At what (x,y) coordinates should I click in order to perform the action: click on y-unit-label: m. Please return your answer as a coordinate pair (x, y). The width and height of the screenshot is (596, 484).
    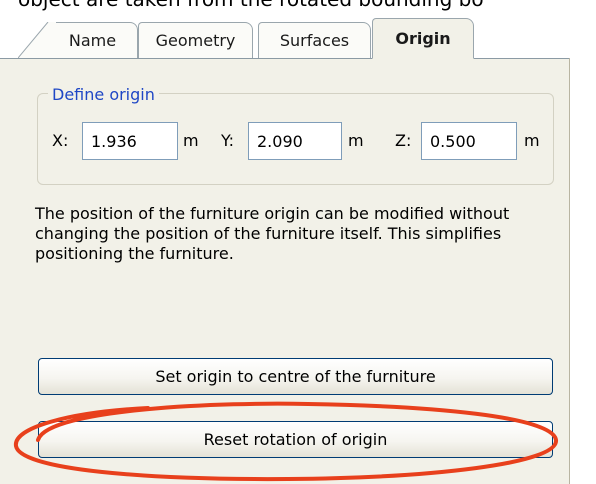
    Looking at the image, I should click on (356, 140).